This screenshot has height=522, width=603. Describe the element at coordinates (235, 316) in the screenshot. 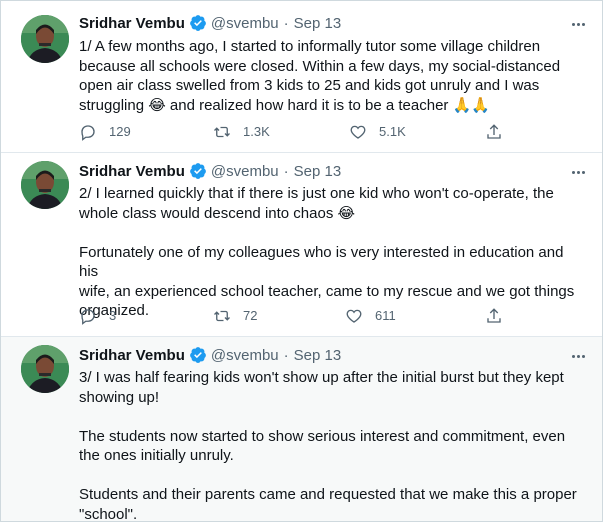

I see `retweet-button: 72` at that location.